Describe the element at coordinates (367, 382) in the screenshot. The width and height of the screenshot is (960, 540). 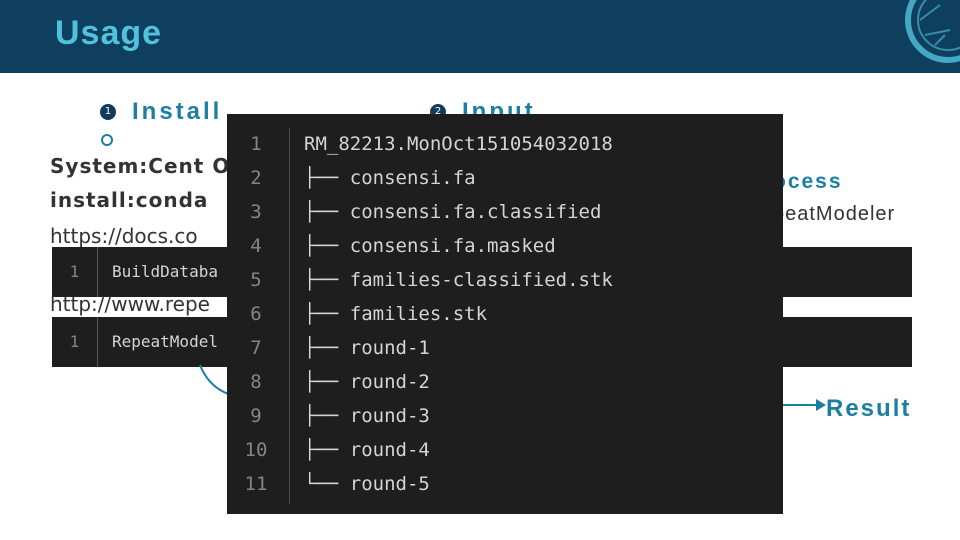
I see `tree-entry: ├── round-2` at that location.